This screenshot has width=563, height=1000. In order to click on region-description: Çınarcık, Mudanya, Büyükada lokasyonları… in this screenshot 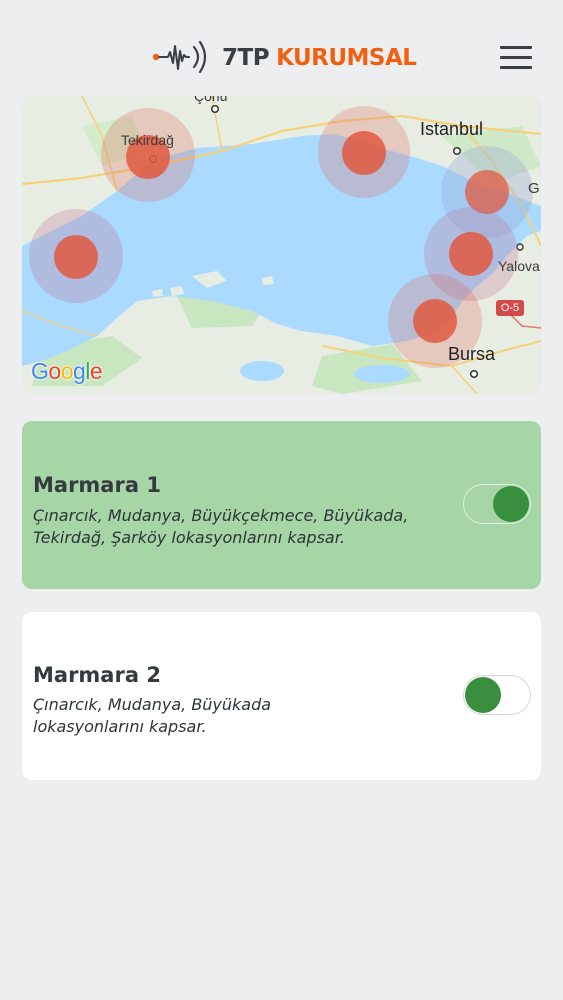, I will do `click(152, 715)`.